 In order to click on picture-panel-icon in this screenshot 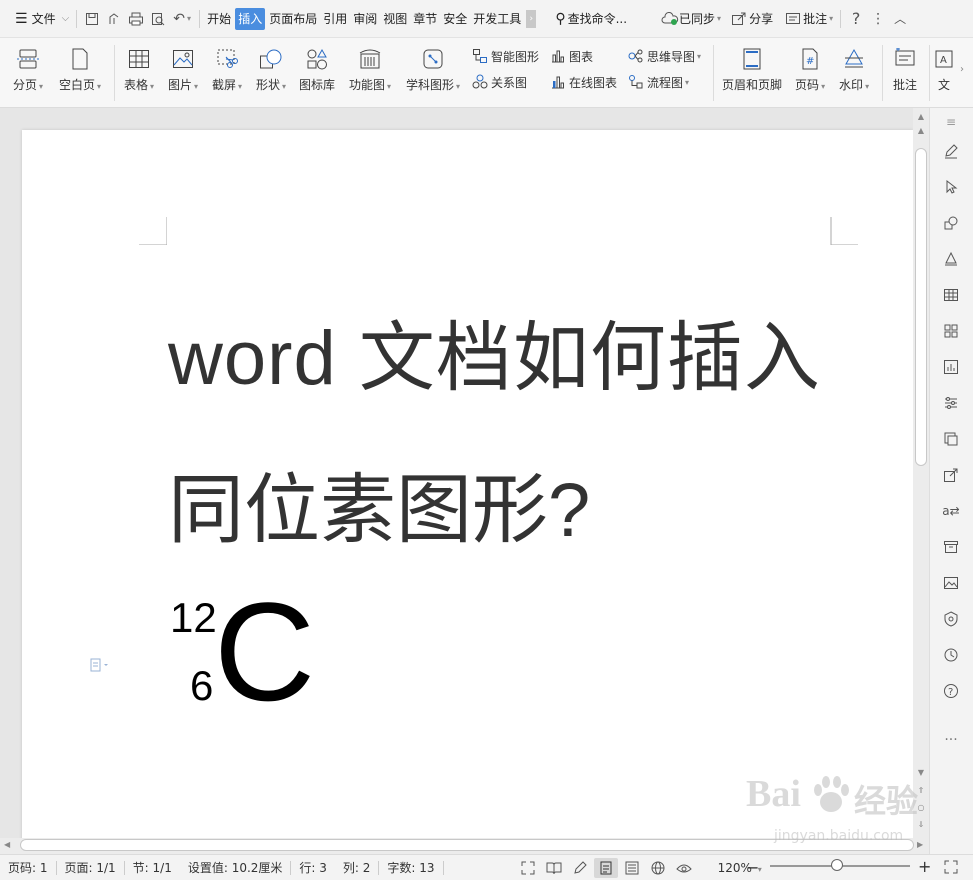, I will do `click(951, 439)`.